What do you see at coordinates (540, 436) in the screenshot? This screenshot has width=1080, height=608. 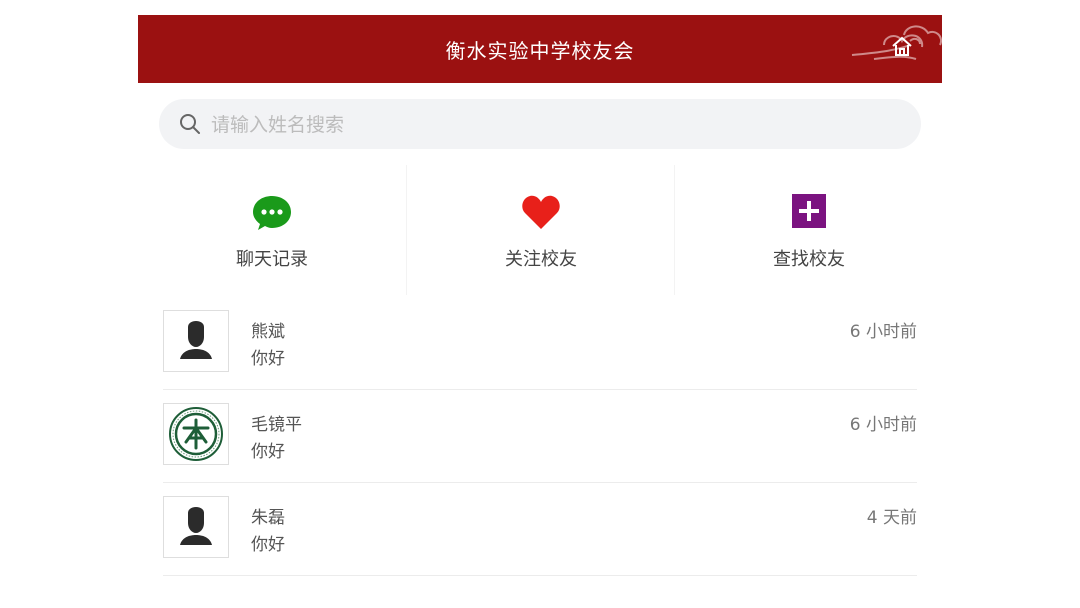 I see `list-item: 毛镜平 你好 6 小时前` at bounding box center [540, 436].